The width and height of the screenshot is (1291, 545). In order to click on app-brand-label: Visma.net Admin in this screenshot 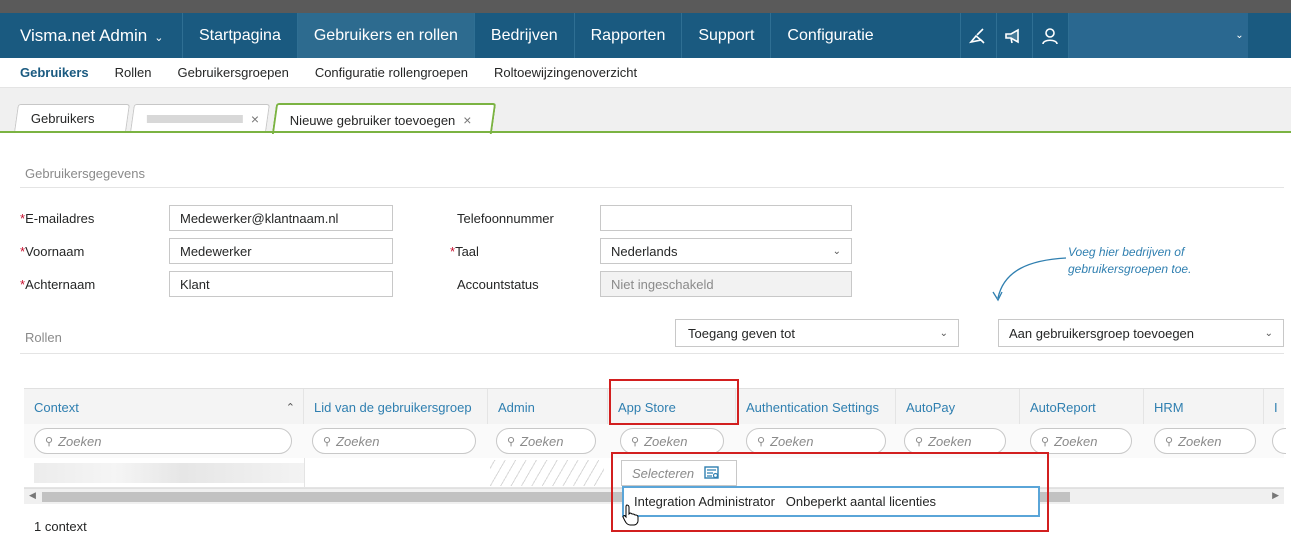, I will do `click(84, 35)`.